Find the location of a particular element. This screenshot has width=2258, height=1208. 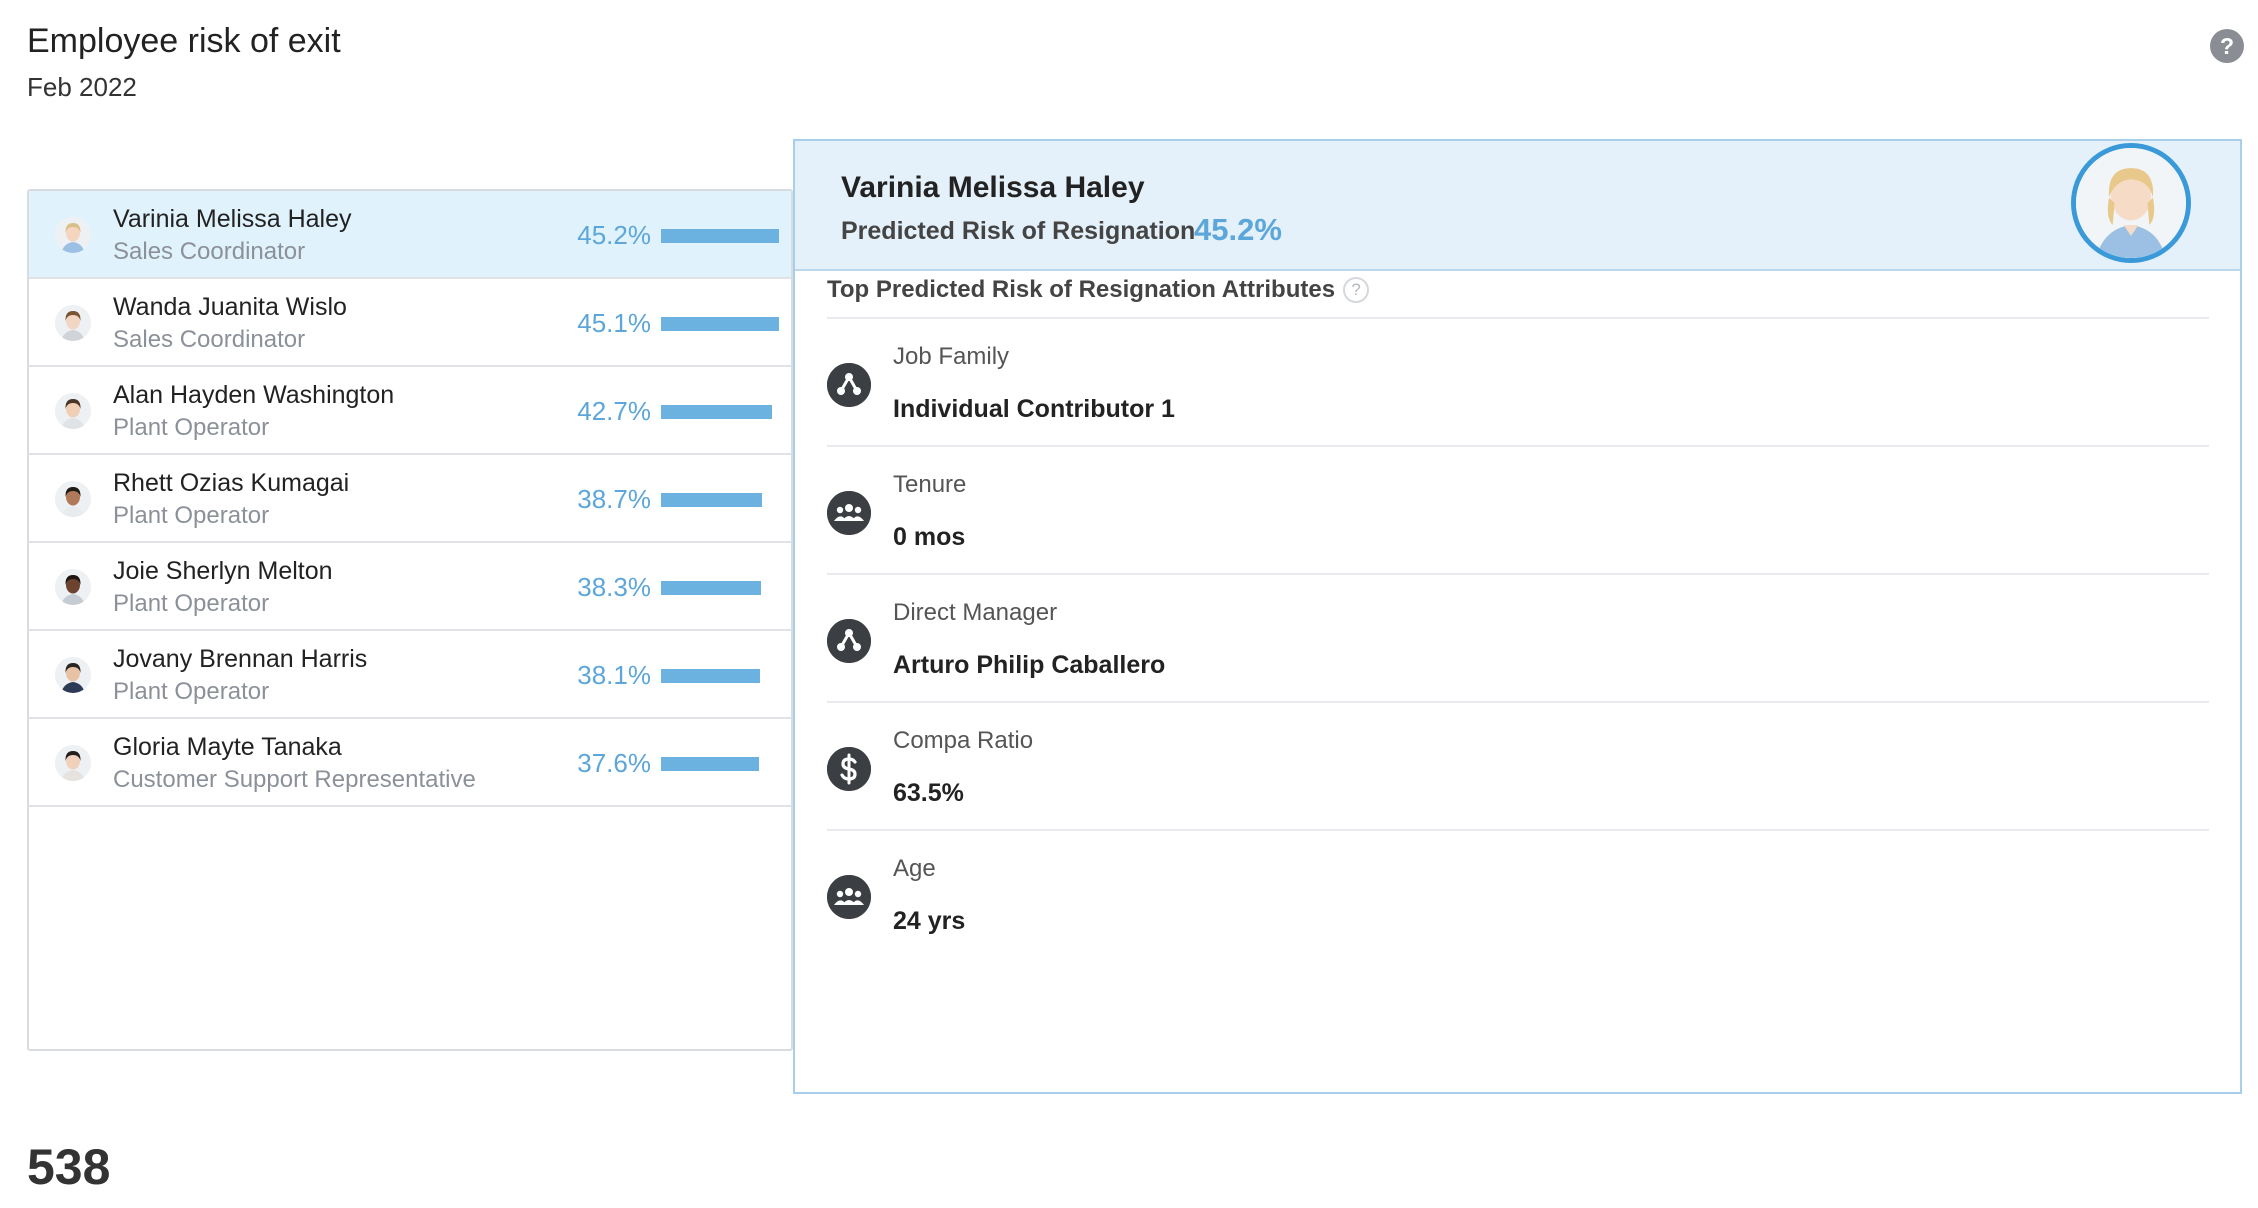

risk-percent: 38.7% is located at coordinates (614, 499).